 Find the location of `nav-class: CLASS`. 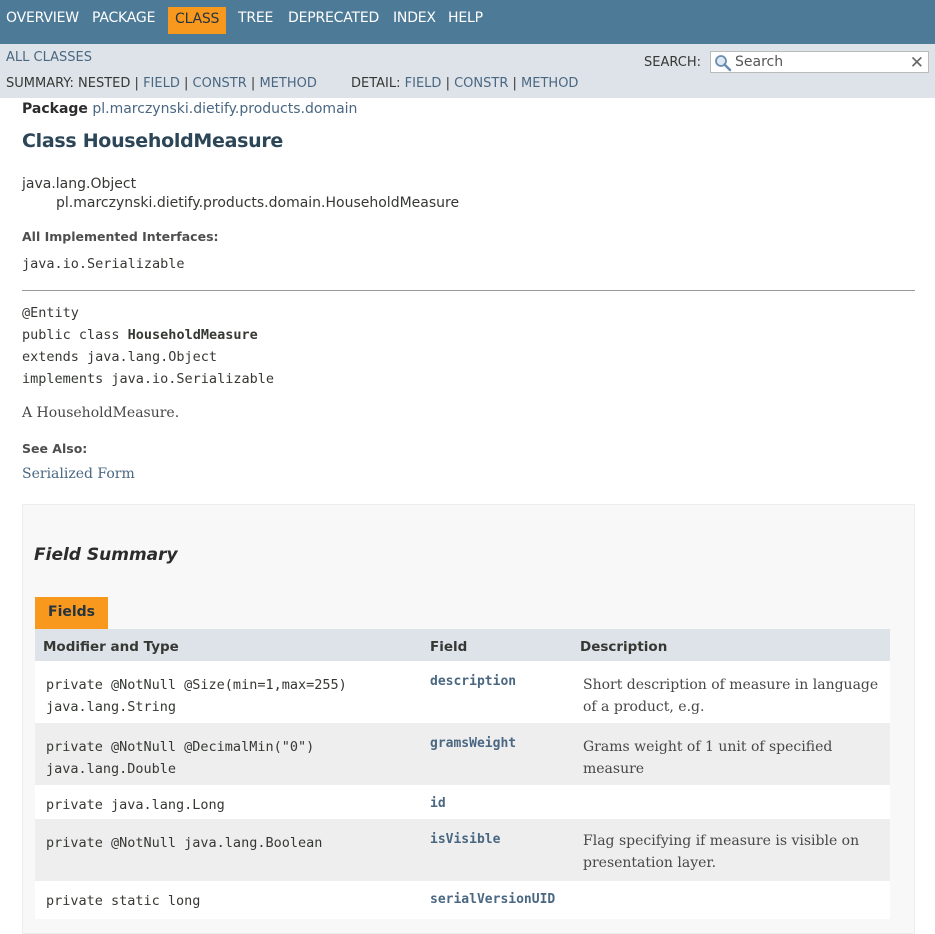

nav-class: CLASS is located at coordinates (197, 19).